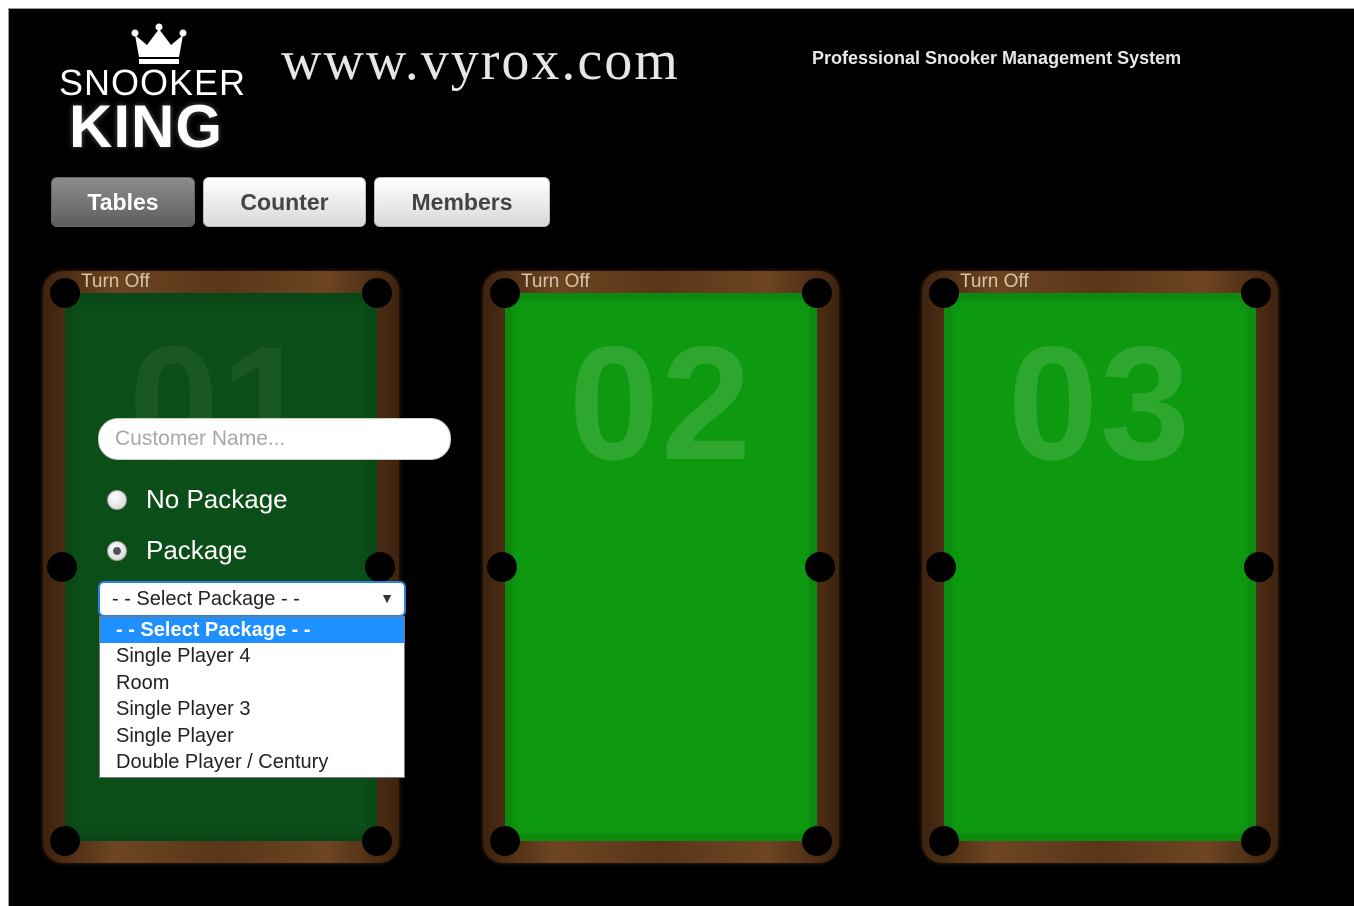 The image size is (1354, 906). What do you see at coordinates (252, 656) in the screenshot?
I see `package-option: Single Player 4` at bounding box center [252, 656].